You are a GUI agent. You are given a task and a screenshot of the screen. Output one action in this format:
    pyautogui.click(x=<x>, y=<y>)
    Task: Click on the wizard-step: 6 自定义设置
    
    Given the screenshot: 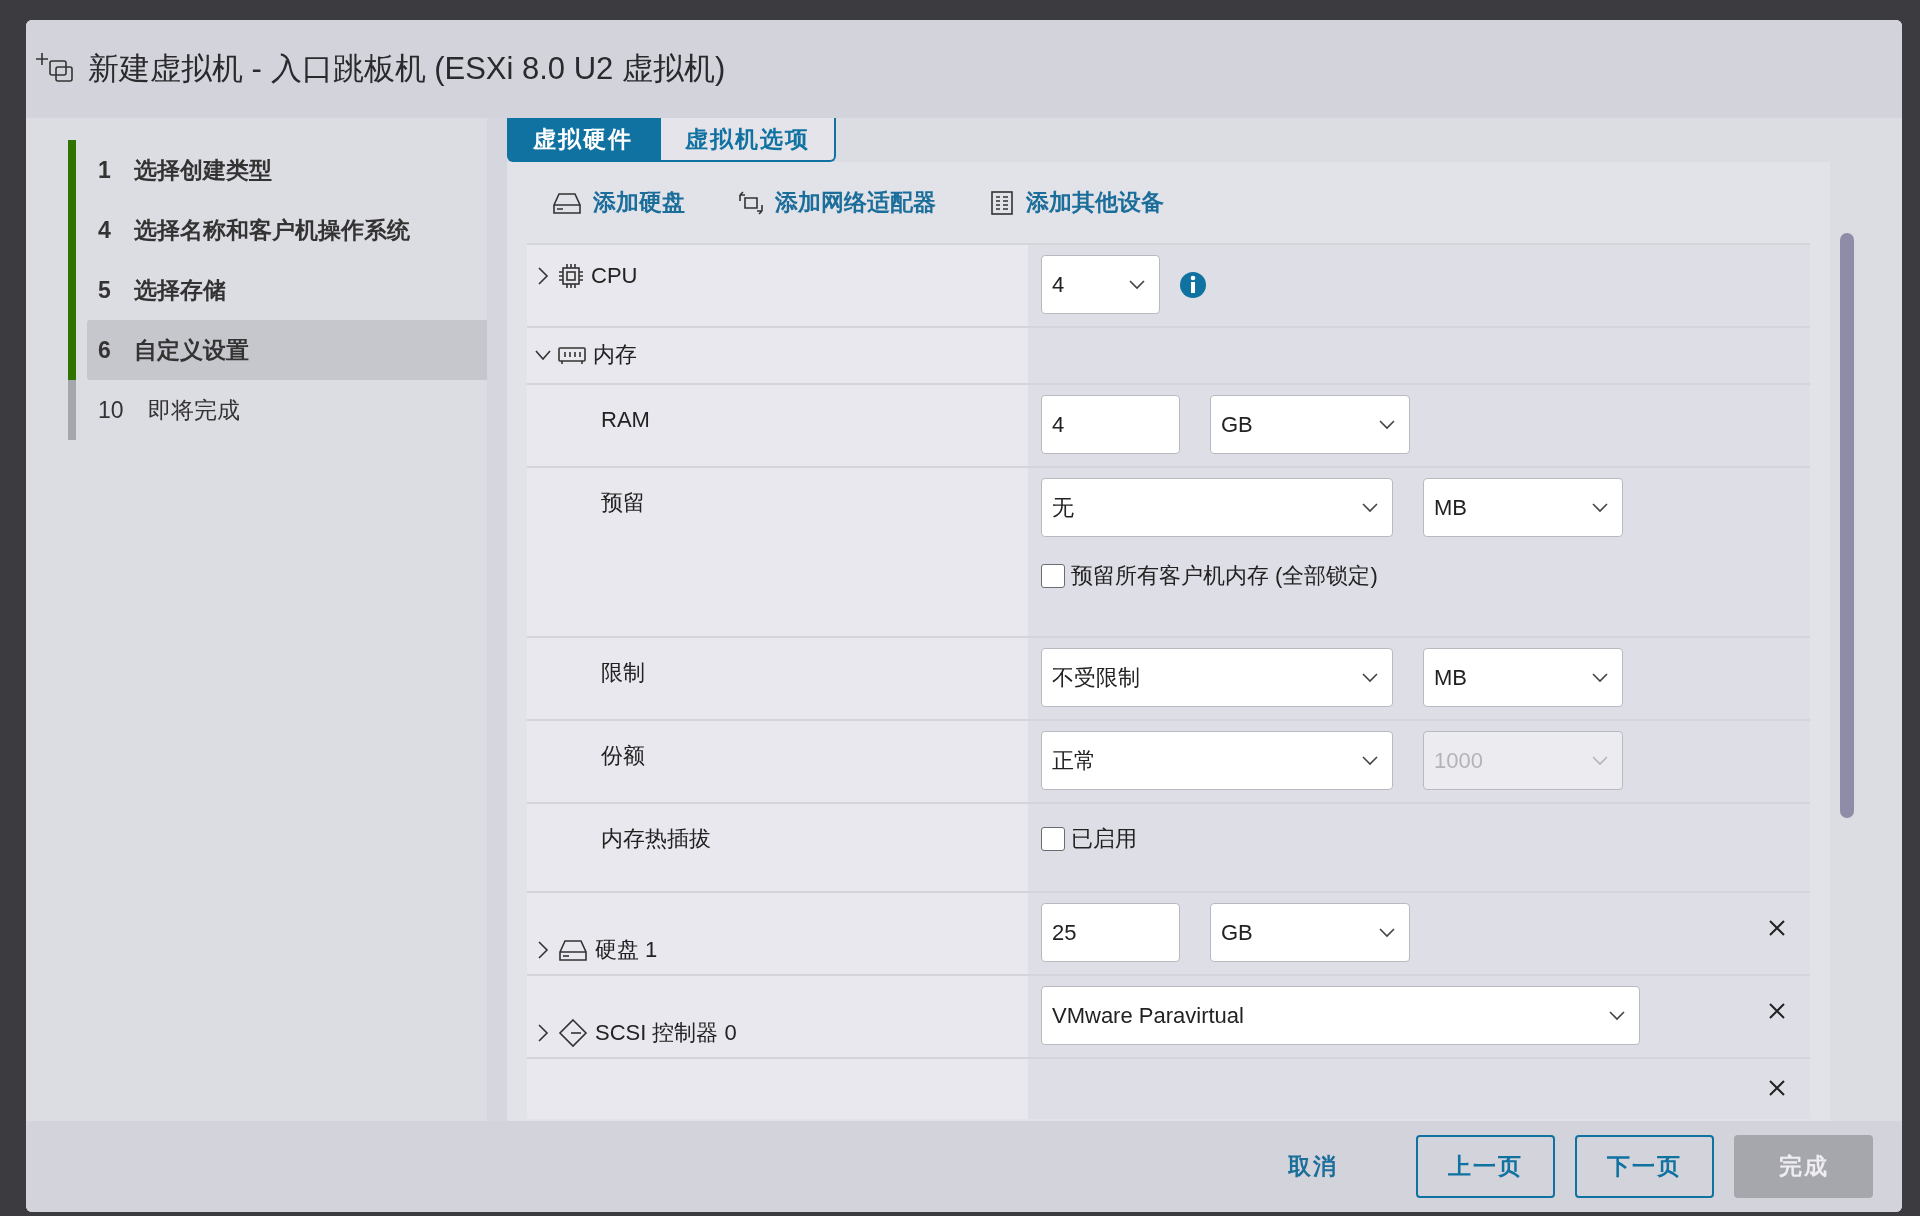 What is the action you would take?
    pyautogui.click(x=287, y=350)
    